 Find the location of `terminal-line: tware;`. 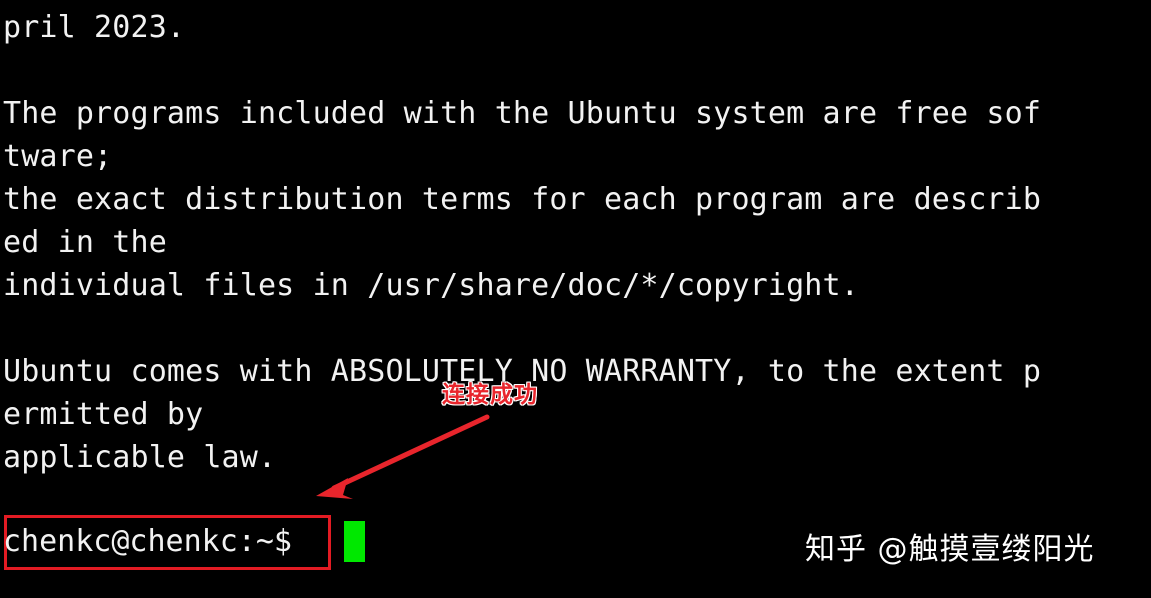

terminal-line: tware; is located at coordinates (58, 156).